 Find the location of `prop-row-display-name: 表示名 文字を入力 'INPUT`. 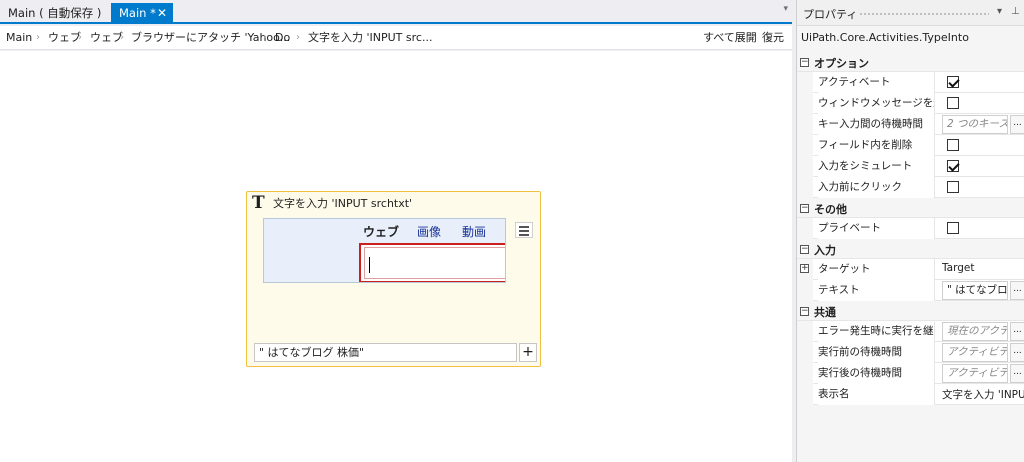

prop-row-display-name: 表示名 文字を入力 'INPUT is located at coordinates (910, 394).